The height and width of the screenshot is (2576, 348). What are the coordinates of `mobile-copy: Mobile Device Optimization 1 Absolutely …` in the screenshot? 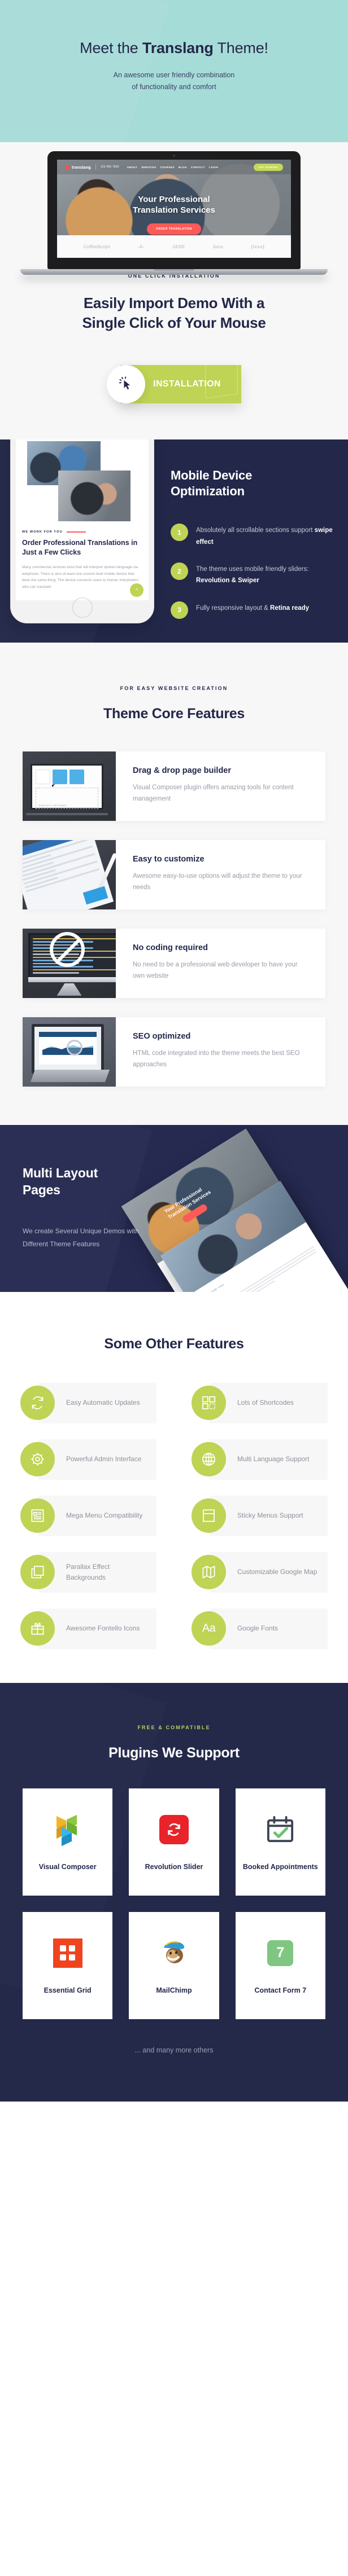 It's located at (254, 543).